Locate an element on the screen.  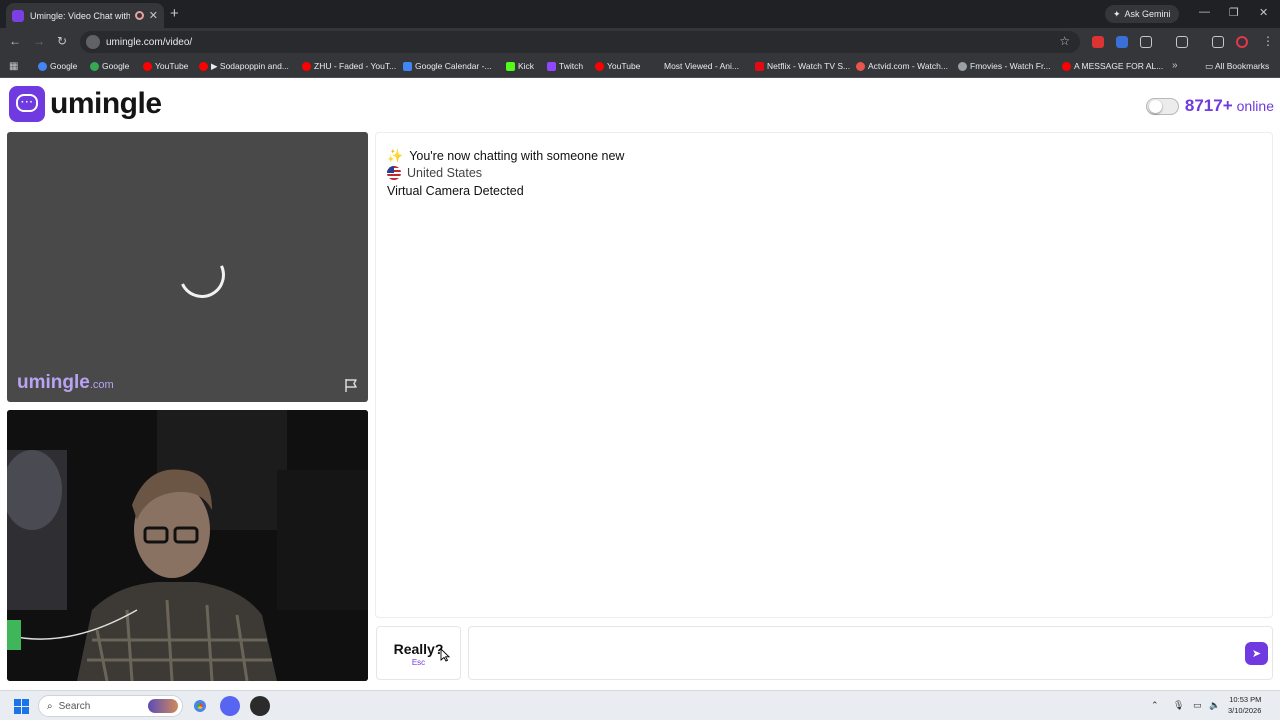
watermark-text: umingle is located at coordinates (53, 382).